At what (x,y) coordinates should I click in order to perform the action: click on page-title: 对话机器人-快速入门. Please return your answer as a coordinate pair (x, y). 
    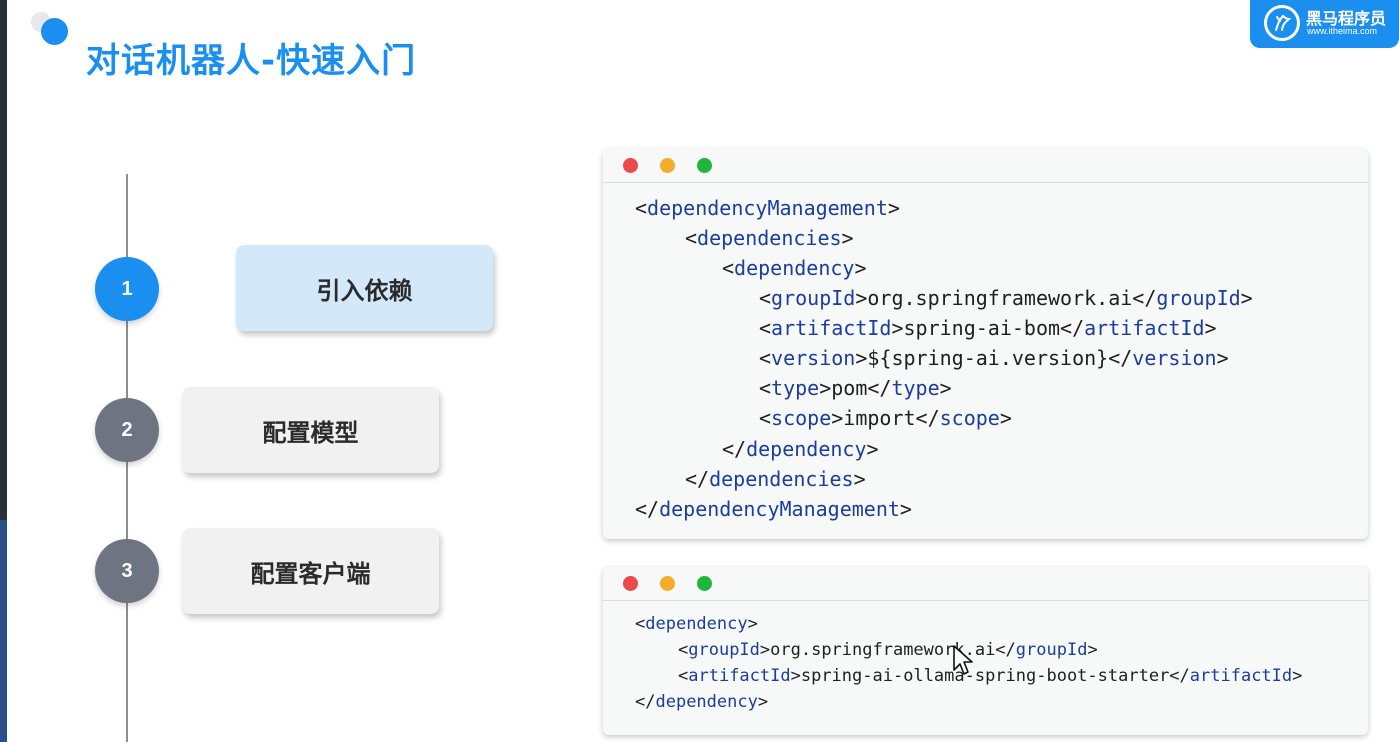
    Looking at the image, I should click on (251, 61).